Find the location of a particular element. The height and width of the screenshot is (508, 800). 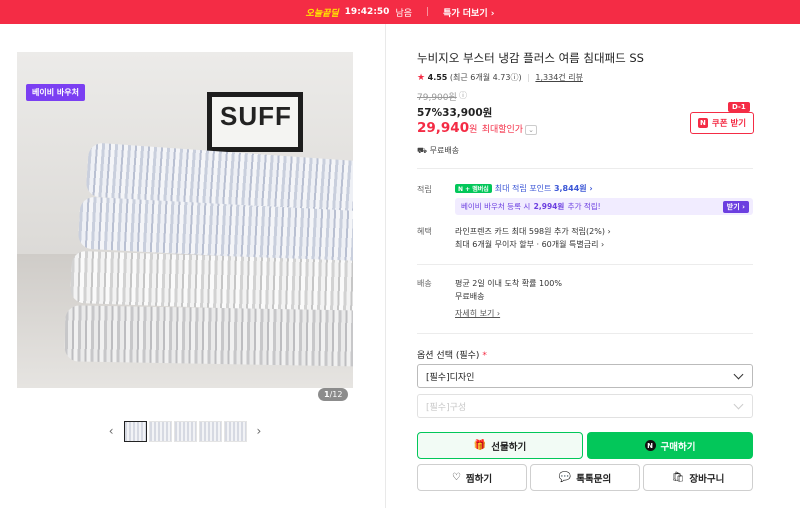

baby-voucher-get-button: 받기 › is located at coordinates (735, 207).